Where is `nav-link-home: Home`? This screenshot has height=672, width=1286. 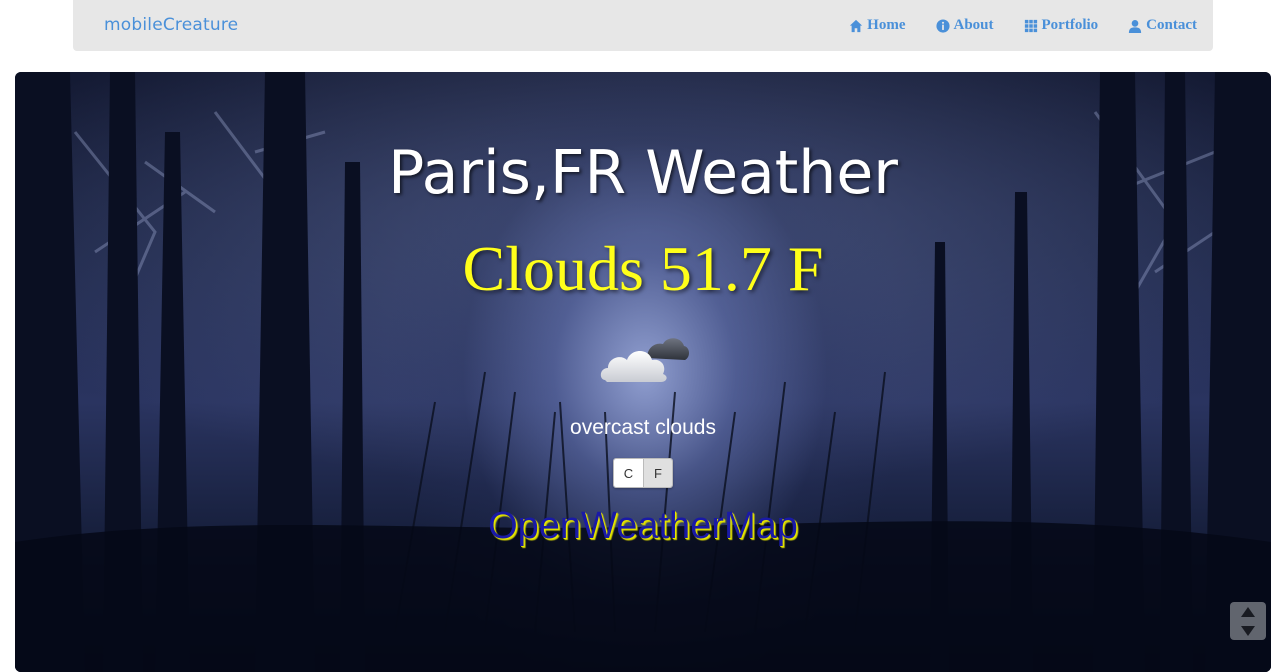 nav-link-home: Home is located at coordinates (877, 25).